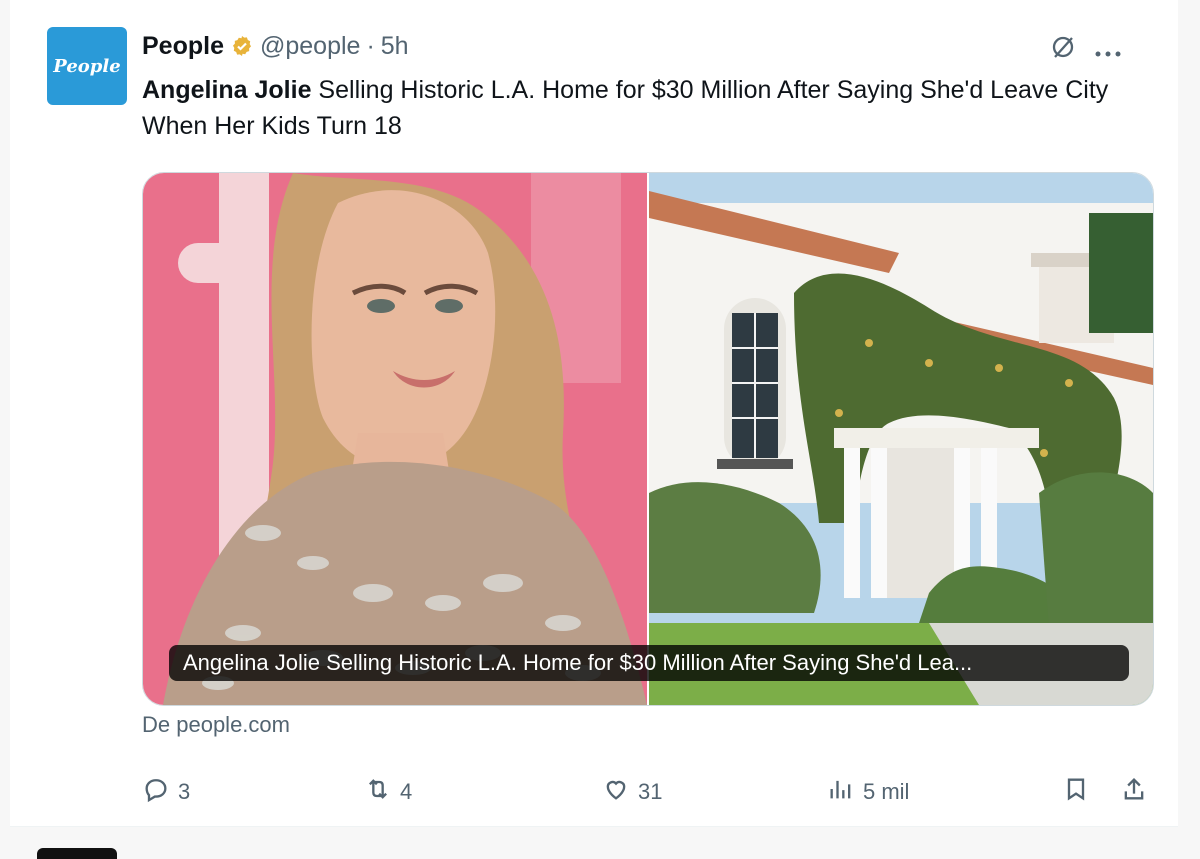 This screenshot has height=859, width=1200. I want to click on like-count: 31, so click(650, 791).